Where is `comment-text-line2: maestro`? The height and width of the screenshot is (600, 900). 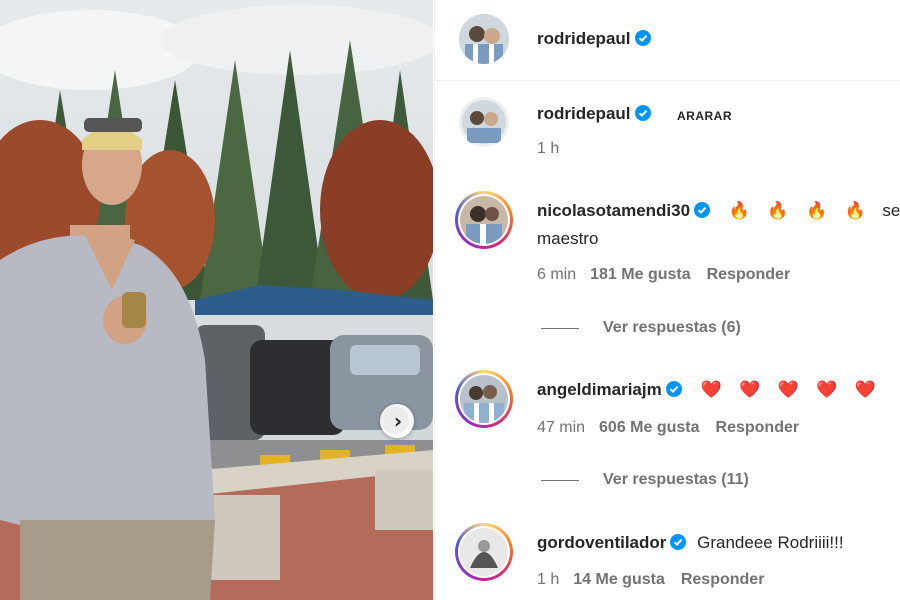 comment-text-line2: maestro is located at coordinates (568, 238).